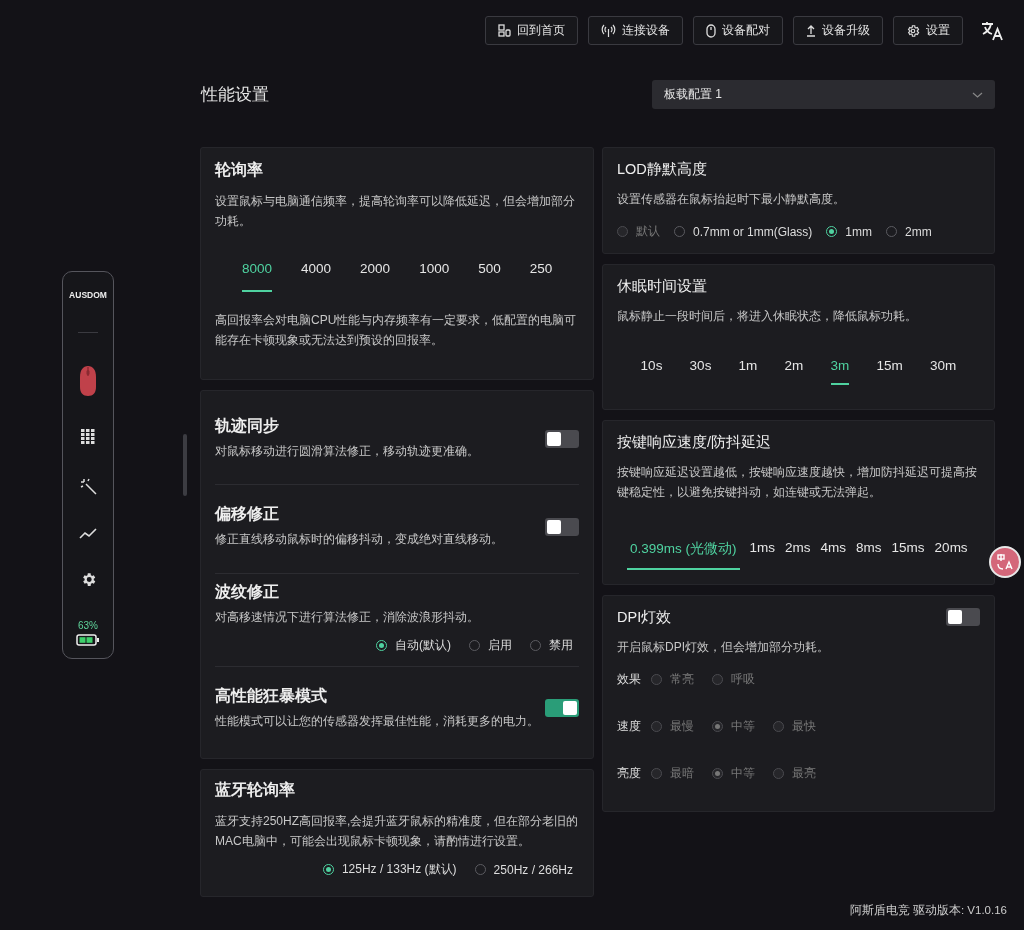 This screenshot has width=1024, height=930. What do you see at coordinates (909, 231) in the screenshot?
I see `radio-option: 2mm` at bounding box center [909, 231].